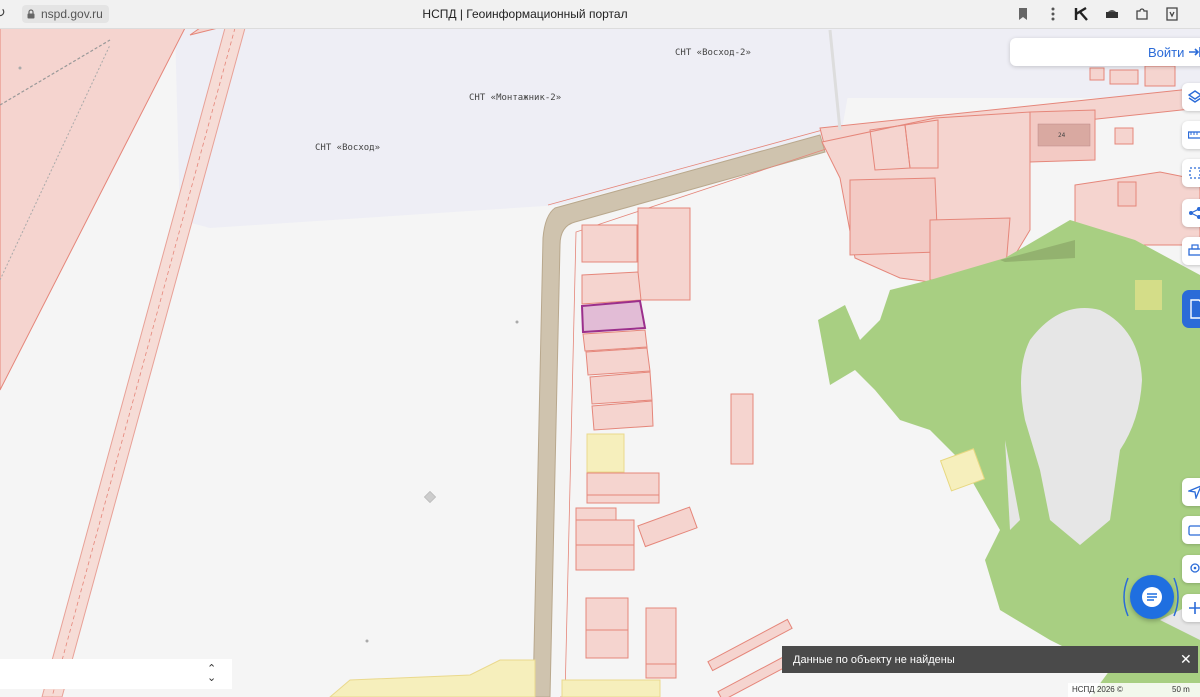 Image resolution: width=1200 pixels, height=697 pixels. I want to click on yellow-parcel, so click(605, 453).